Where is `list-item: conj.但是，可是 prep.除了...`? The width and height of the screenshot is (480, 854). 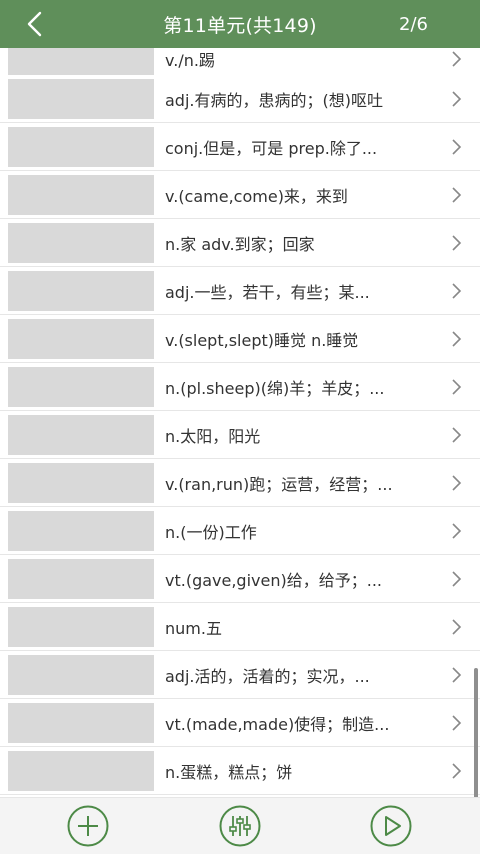
list-item: conj.但是，可是 prep.除了... is located at coordinates (240, 147).